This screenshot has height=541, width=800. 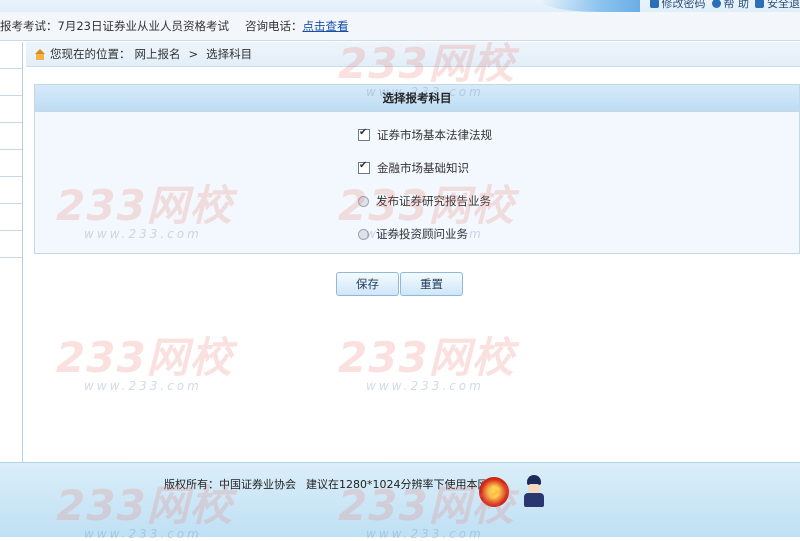 What do you see at coordinates (400, 6) in the screenshot?
I see `top-header: 修改密码 帮 助 安全退` at bounding box center [400, 6].